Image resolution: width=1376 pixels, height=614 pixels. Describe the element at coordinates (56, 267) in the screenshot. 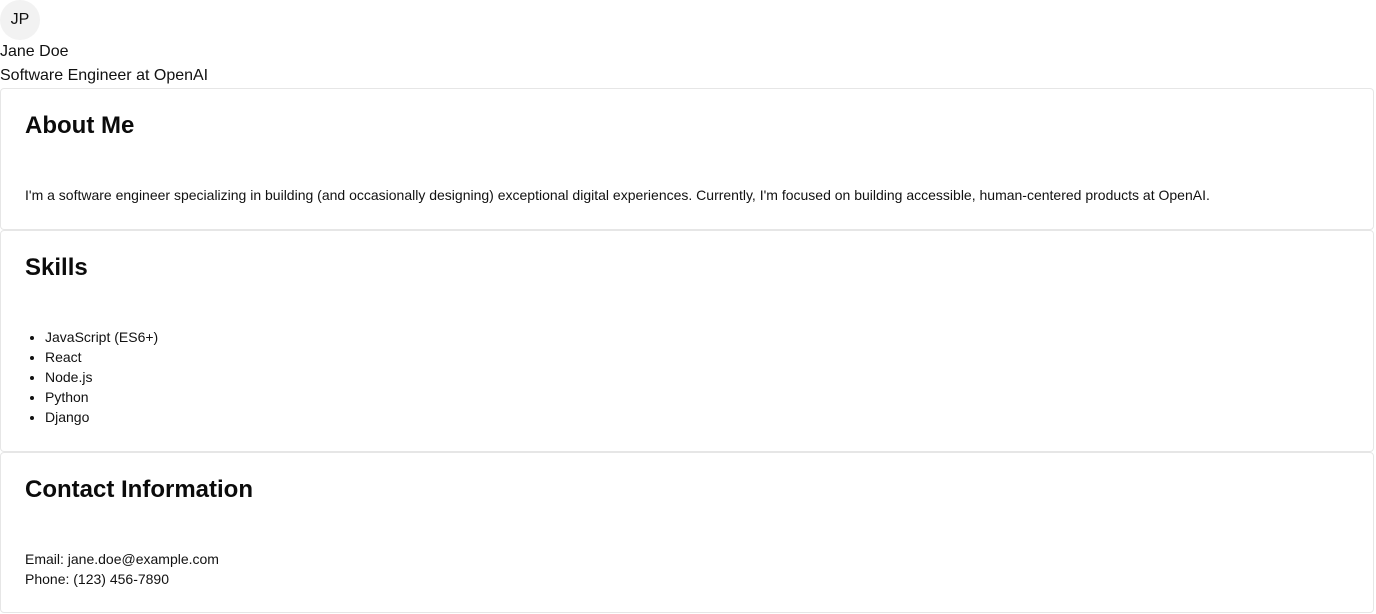

I see `skills-title: Skills` at that location.